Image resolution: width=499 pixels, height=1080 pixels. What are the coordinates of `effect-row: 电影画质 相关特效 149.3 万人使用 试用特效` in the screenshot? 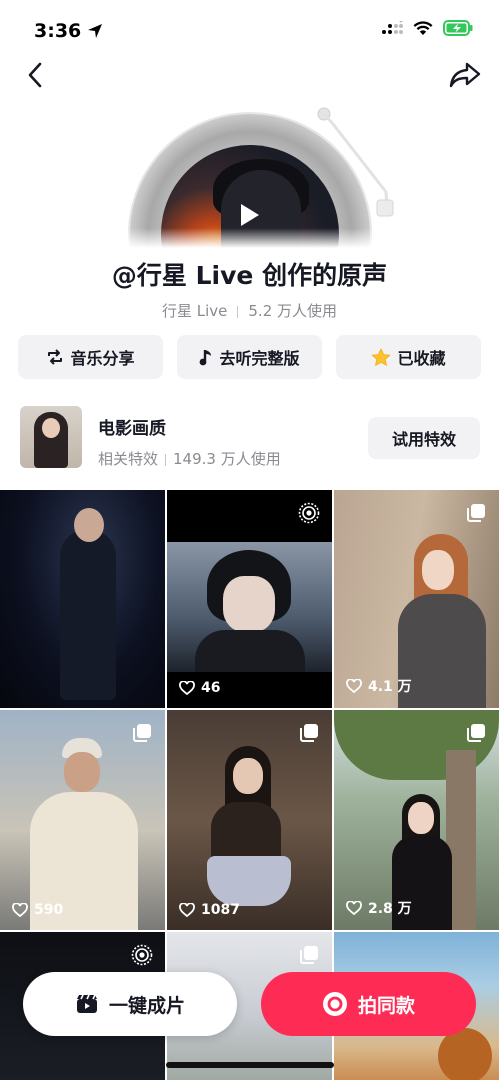 It's located at (250, 438).